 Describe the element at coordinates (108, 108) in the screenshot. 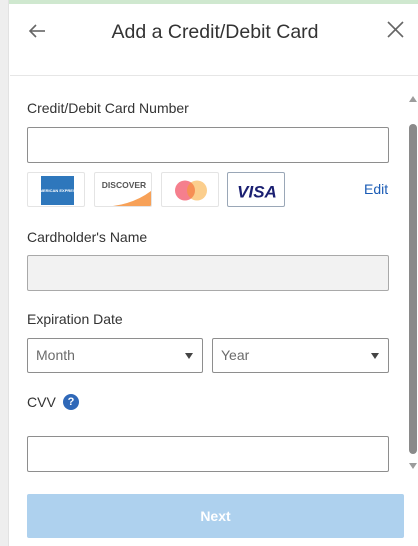

I see `card-number-label: Credit/Debit Card Number` at that location.